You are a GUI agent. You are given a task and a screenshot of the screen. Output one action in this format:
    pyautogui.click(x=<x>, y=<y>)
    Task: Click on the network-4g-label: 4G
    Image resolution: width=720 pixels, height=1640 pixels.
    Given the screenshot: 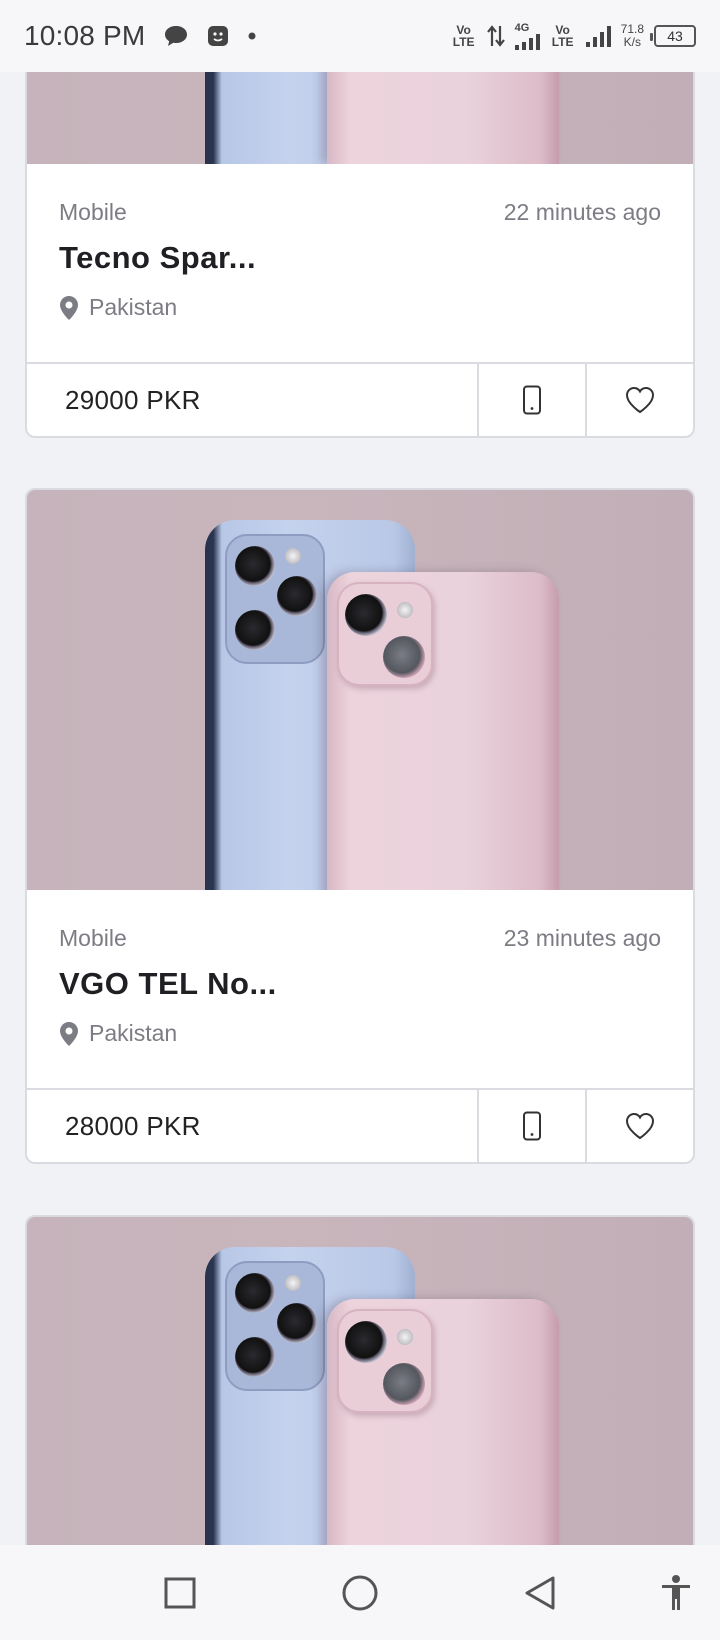 What is the action you would take?
    pyautogui.click(x=522, y=27)
    